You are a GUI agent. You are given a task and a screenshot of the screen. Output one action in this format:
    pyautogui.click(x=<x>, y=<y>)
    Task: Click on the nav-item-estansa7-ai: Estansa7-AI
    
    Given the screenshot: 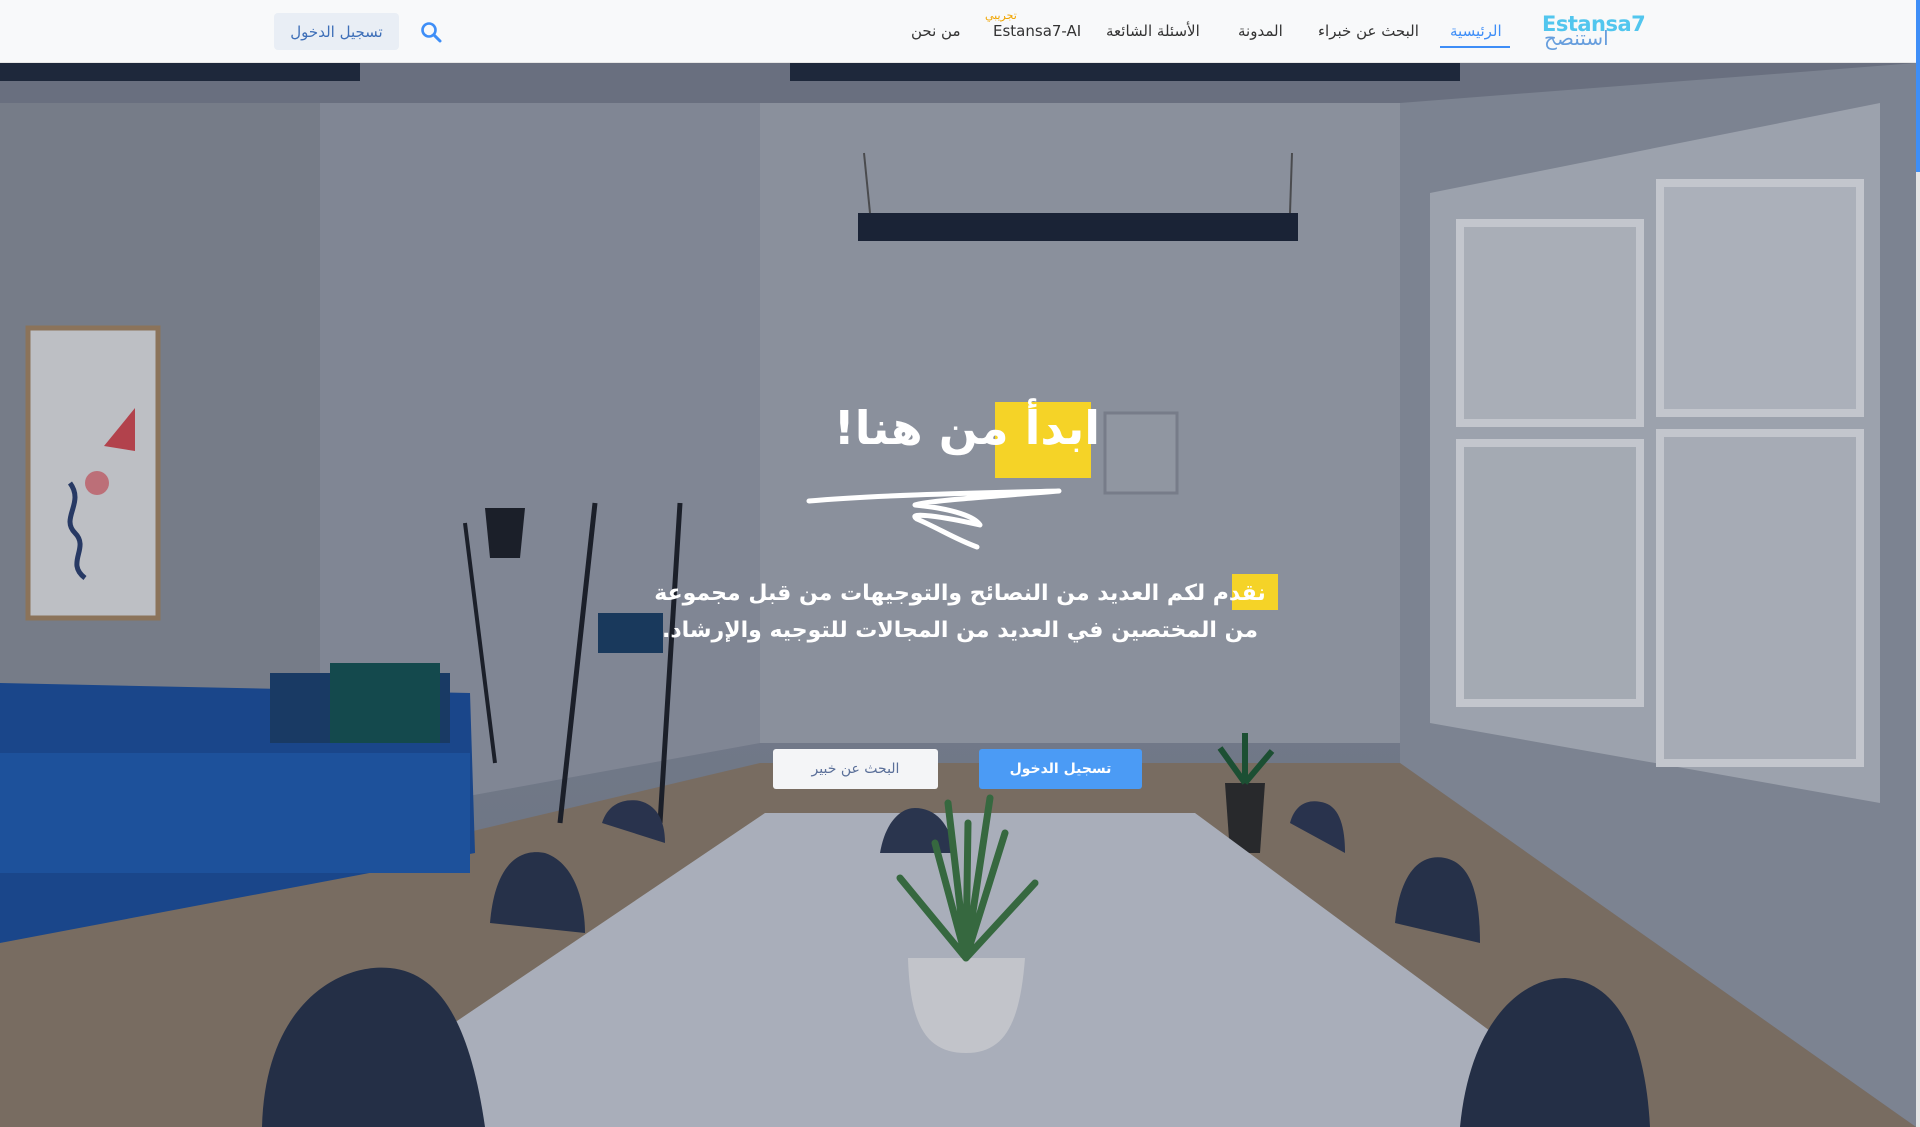 What is the action you would take?
    pyautogui.click(x=1037, y=31)
    